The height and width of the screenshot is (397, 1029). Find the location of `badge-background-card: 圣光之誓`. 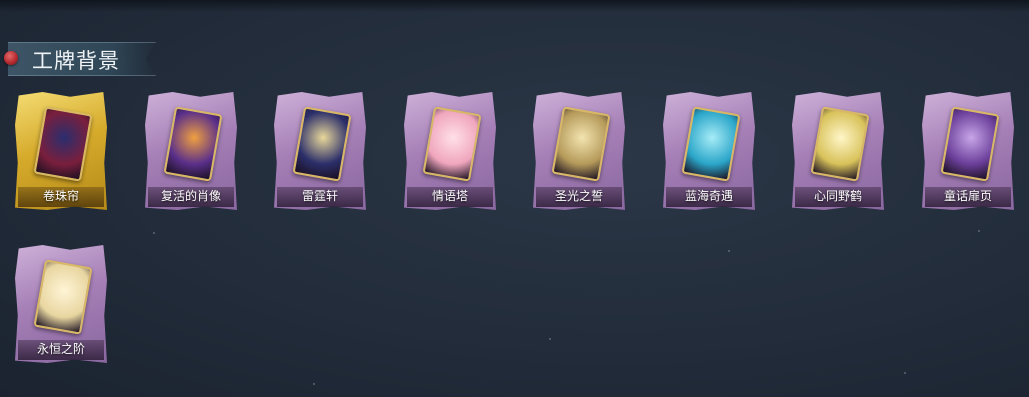

badge-background-card: 圣光之誓 is located at coordinates (579, 151).